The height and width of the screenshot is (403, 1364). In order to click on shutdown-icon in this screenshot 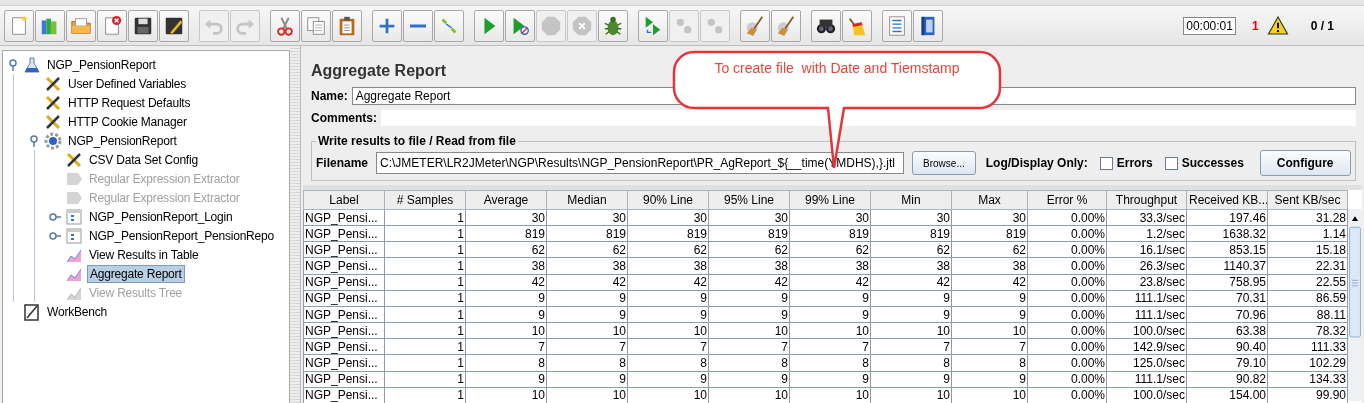, I will do `click(582, 25)`.